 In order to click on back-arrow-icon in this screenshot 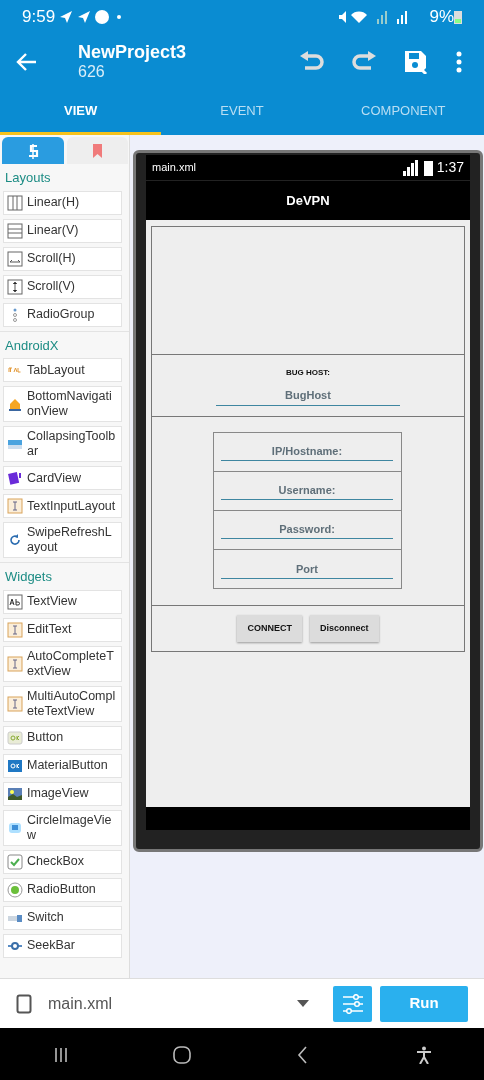, I will do `click(27, 62)`.